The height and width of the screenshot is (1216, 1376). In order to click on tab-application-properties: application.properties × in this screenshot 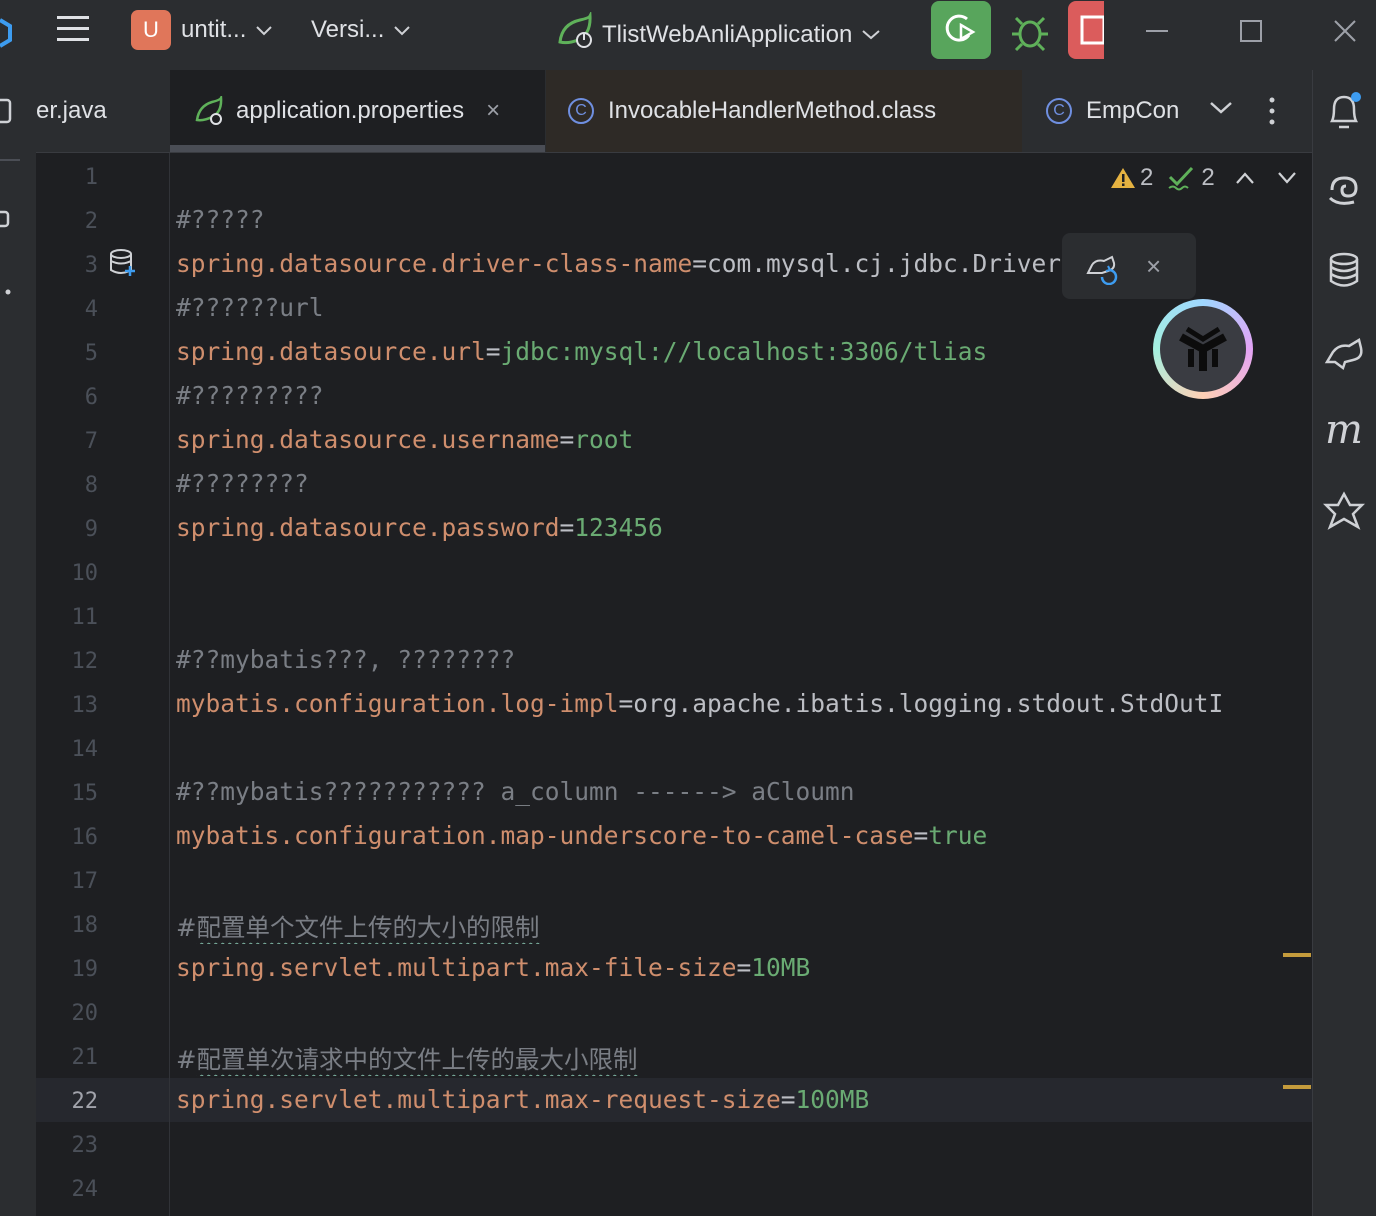, I will do `click(357, 111)`.